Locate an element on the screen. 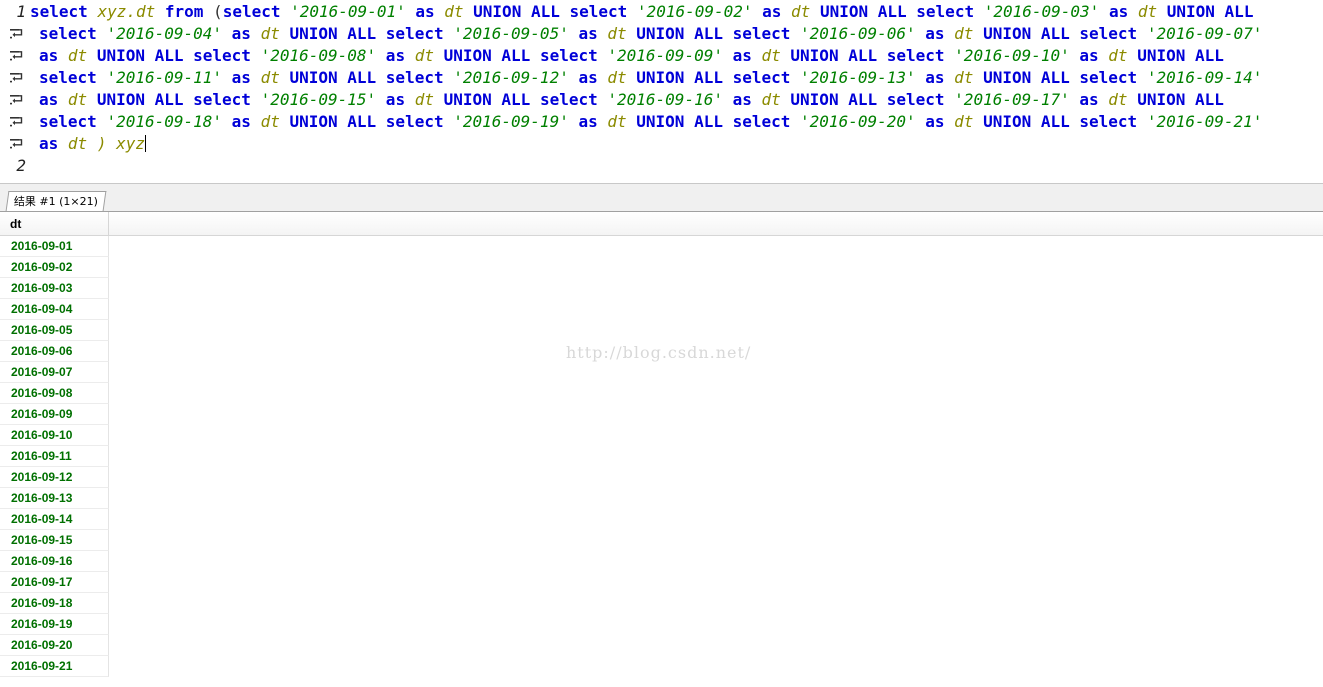 Image resolution: width=1323 pixels, height=687 pixels. sql-string: '2016-09-05' is located at coordinates (511, 33).